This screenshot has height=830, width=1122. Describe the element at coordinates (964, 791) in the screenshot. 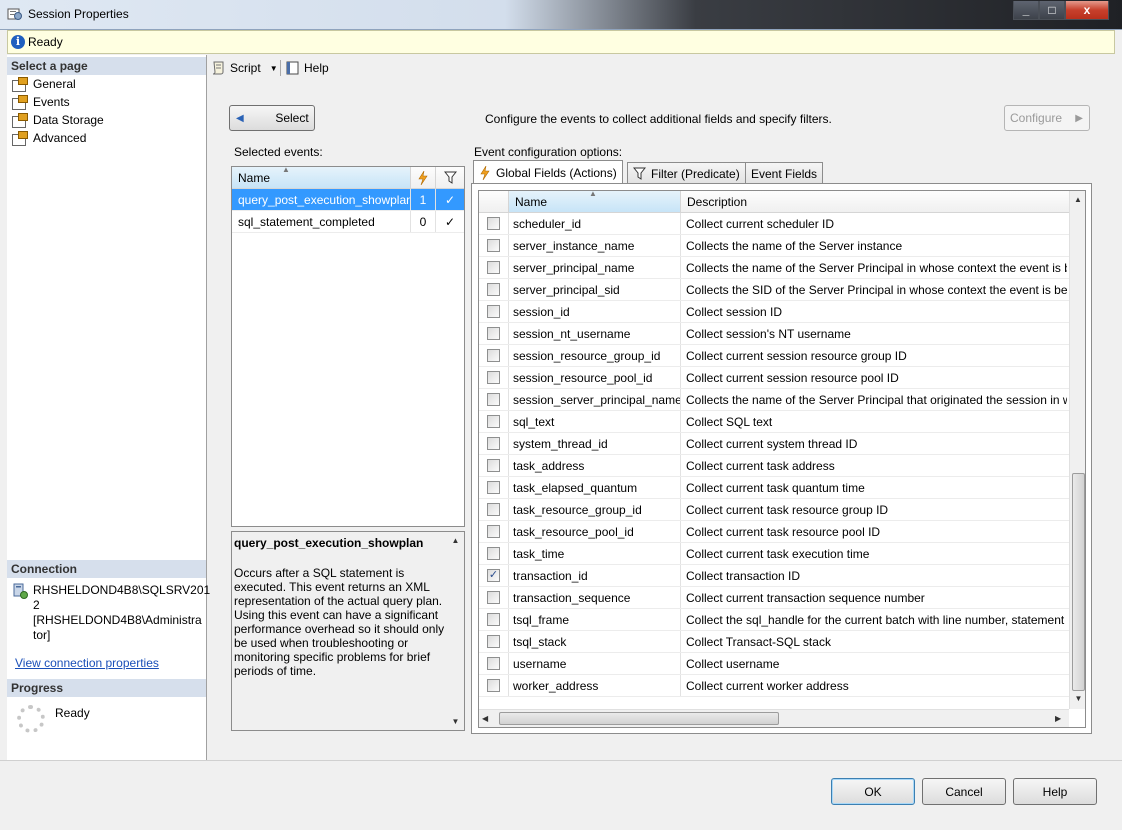

I see `cancel-button: Cancel` at that location.